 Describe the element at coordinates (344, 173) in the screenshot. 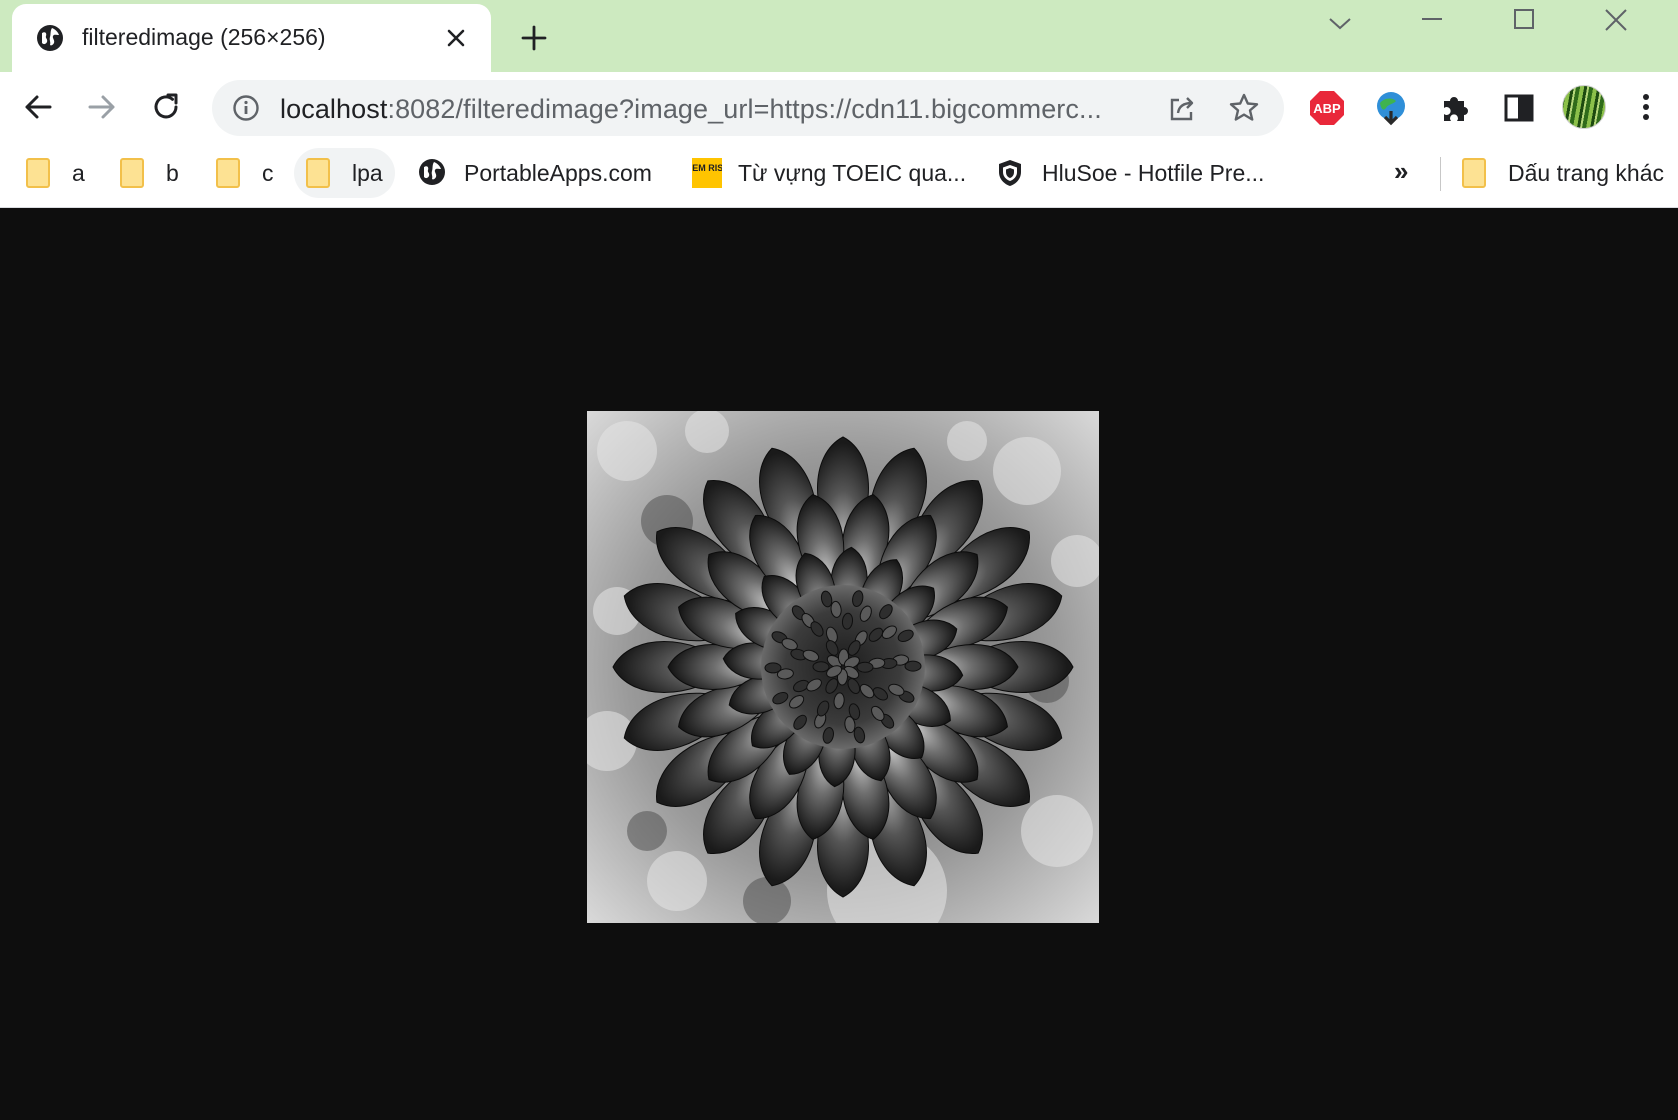

I see `bookmark-folder-lpa: lpa` at that location.